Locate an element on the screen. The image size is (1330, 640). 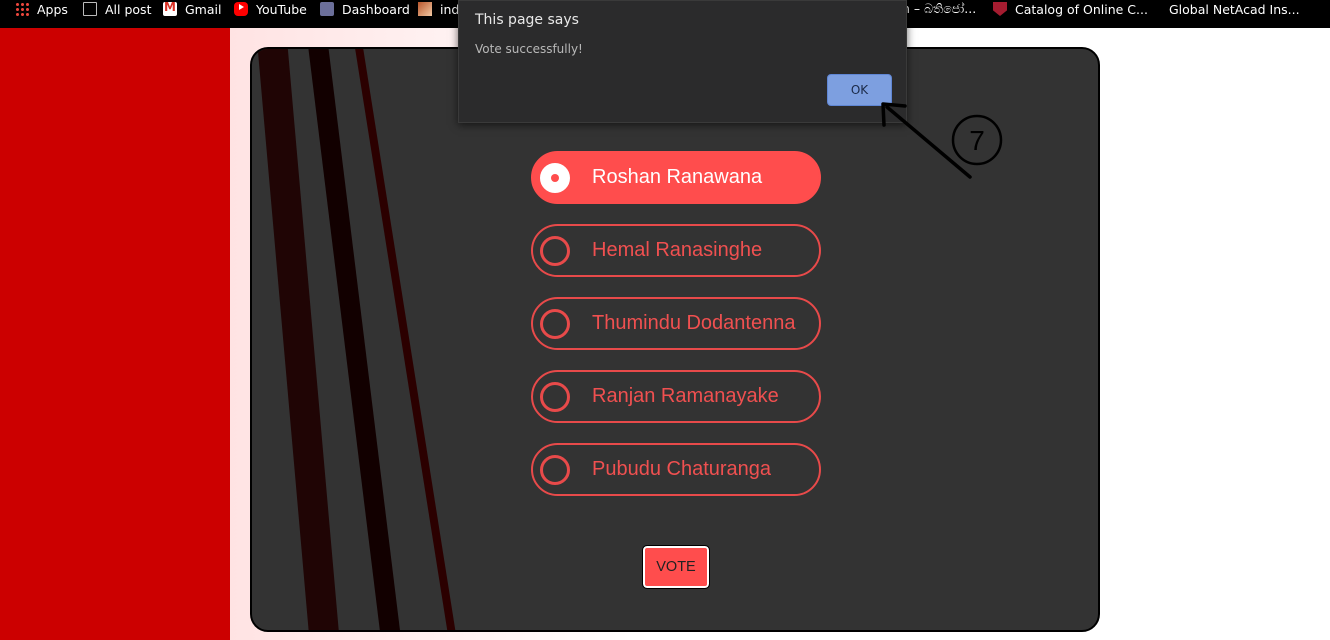
candidate-name: Roshan Ranawana is located at coordinates (677, 177).